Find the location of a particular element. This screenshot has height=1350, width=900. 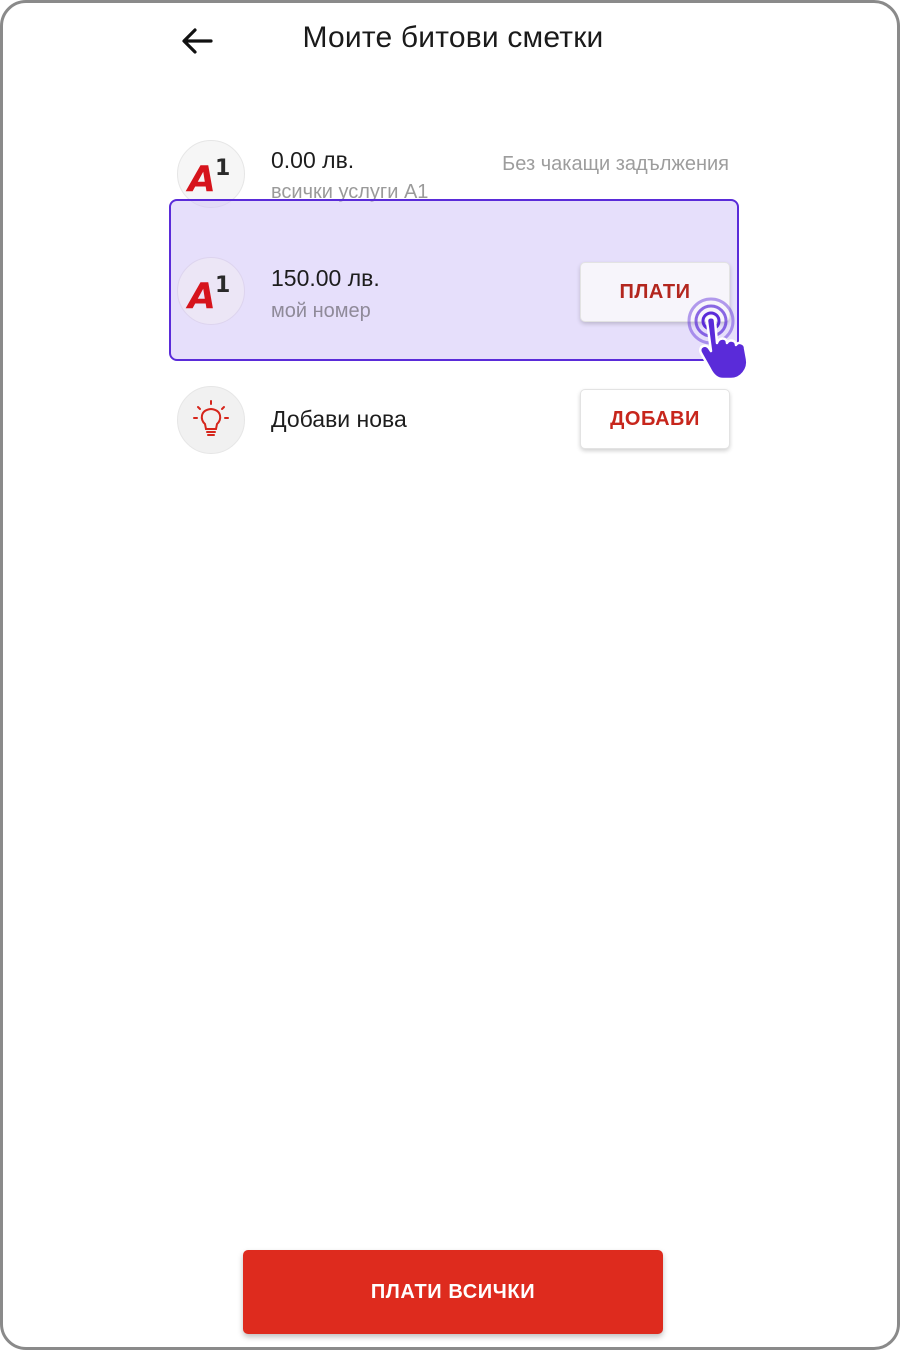

lightbulb-icon is located at coordinates (211, 420).